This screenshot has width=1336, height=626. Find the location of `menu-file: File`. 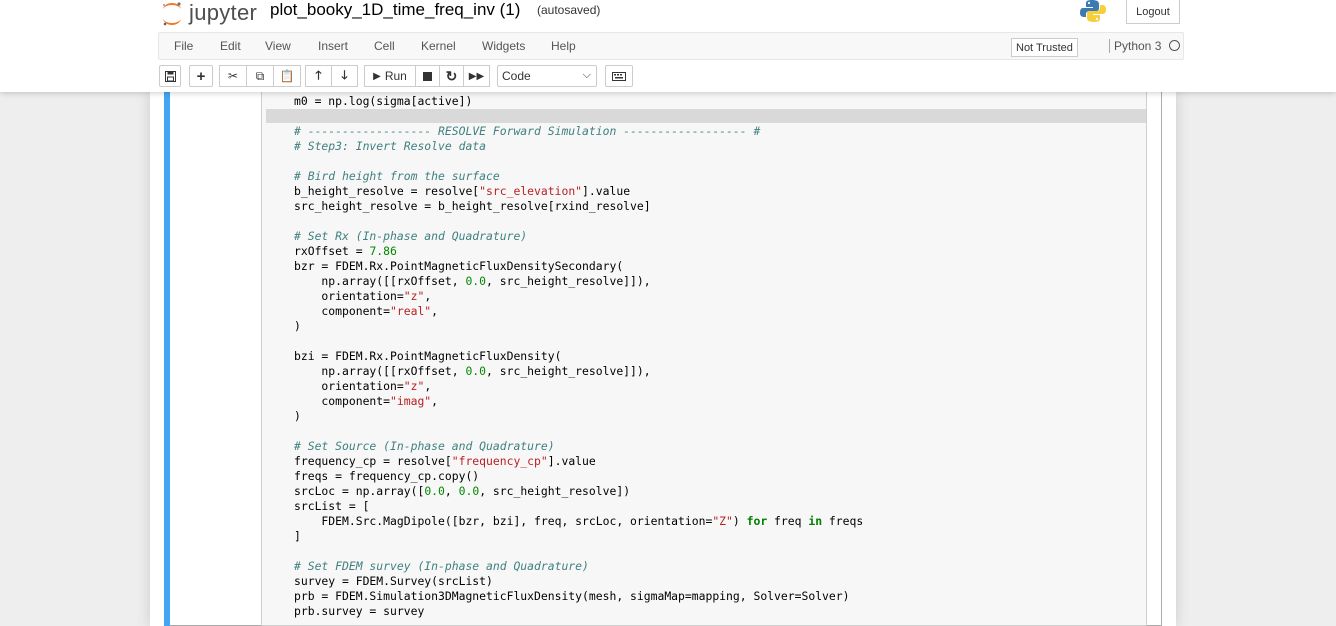

menu-file: File is located at coordinates (183, 46).